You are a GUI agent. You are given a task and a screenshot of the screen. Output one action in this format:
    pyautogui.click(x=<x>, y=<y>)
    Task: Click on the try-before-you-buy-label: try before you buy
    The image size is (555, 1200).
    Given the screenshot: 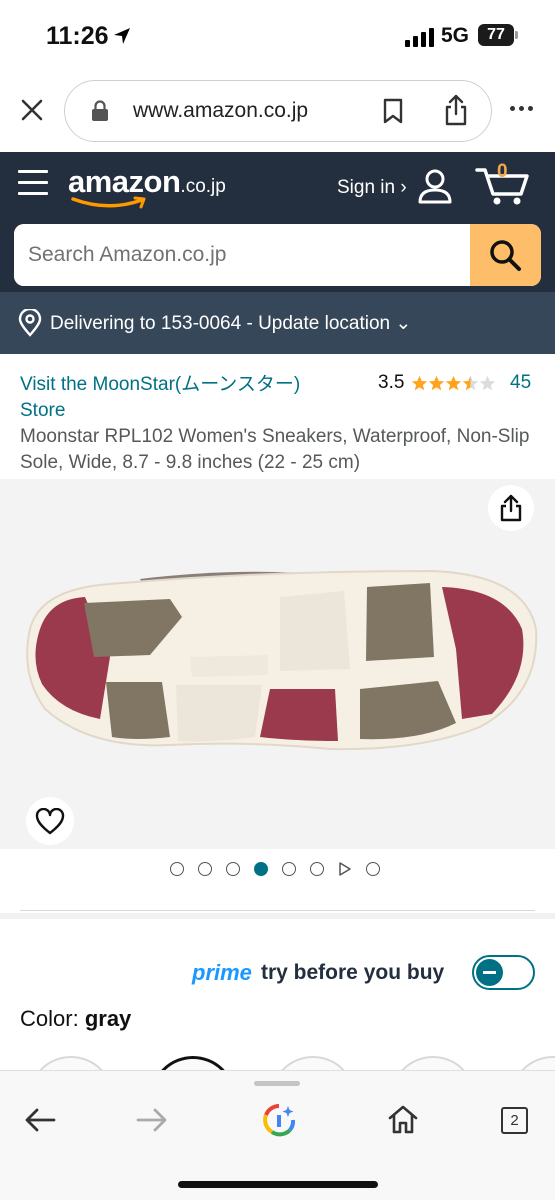 What is the action you would take?
    pyautogui.click(x=353, y=972)
    